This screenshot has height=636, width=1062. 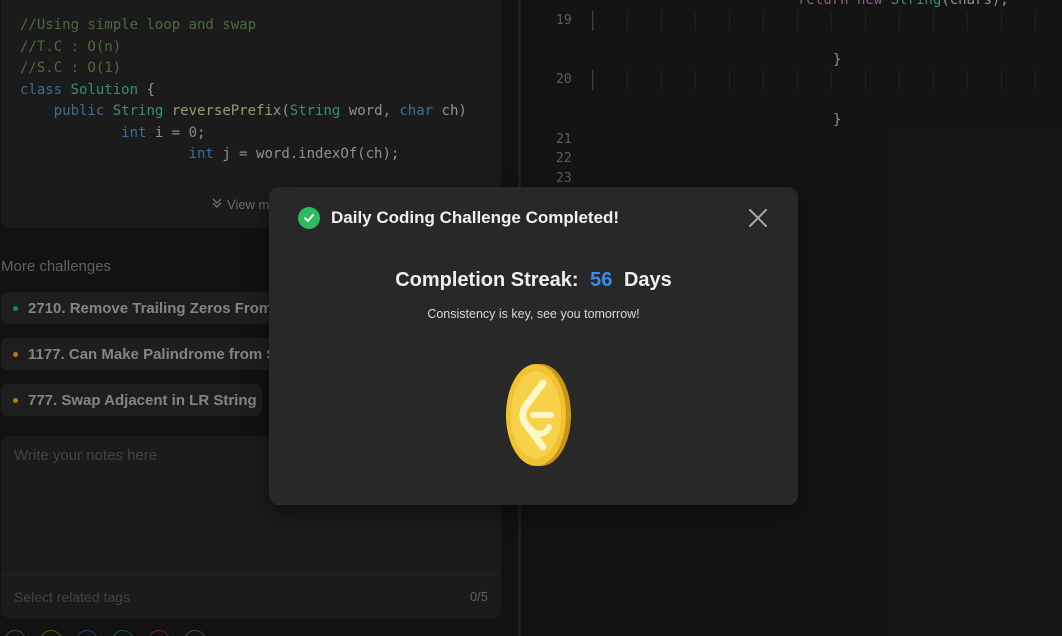 What do you see at coordinates (538, 415) in the screenshot?
I see `coin-icon` at bounding box center [538, 415].